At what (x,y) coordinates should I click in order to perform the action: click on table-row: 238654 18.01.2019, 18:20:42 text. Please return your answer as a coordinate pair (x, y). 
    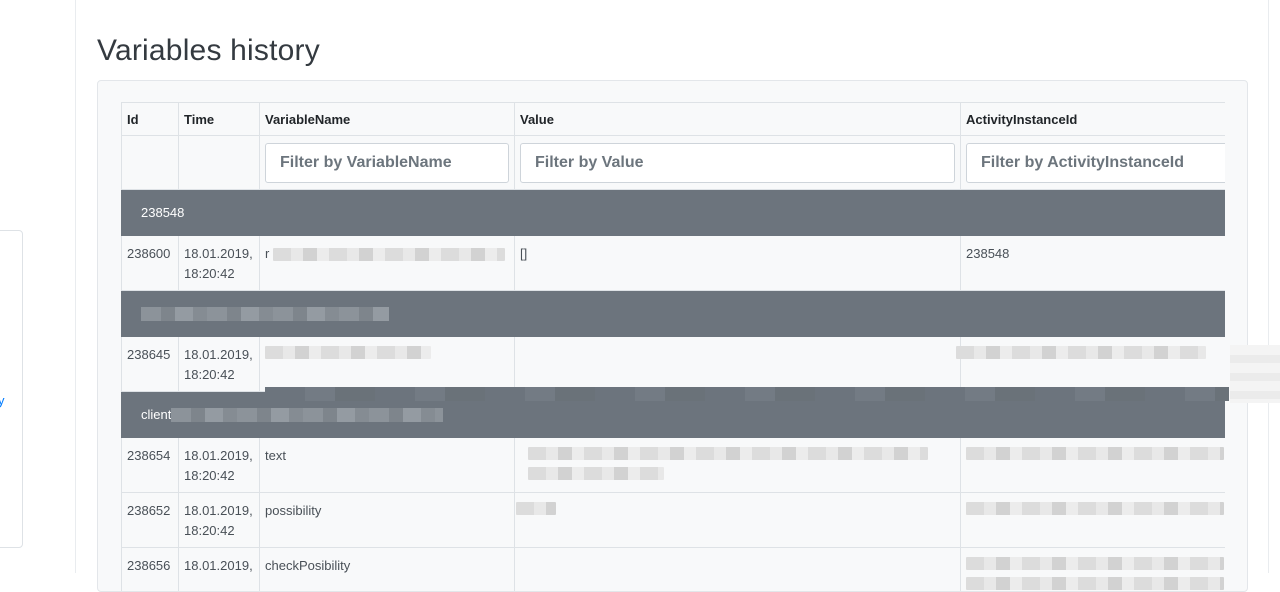
    Looking at the image, I should click on (674, 465).